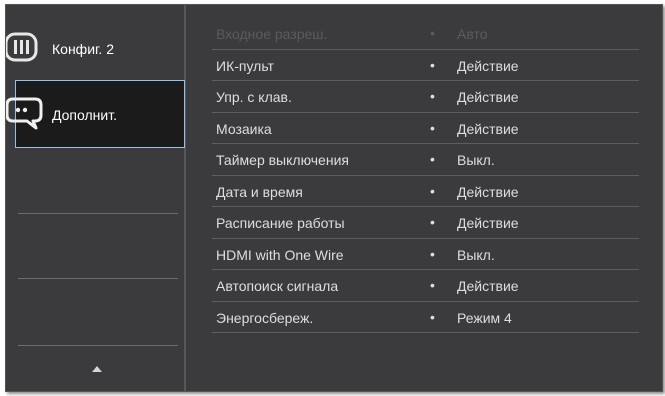 Image resolution: width=665 pixels, height=396 pixels. Describe the element at coordinates (280, 254) in the screenshot. I see `menu-row-label: HDMI with One Wire` at that location.